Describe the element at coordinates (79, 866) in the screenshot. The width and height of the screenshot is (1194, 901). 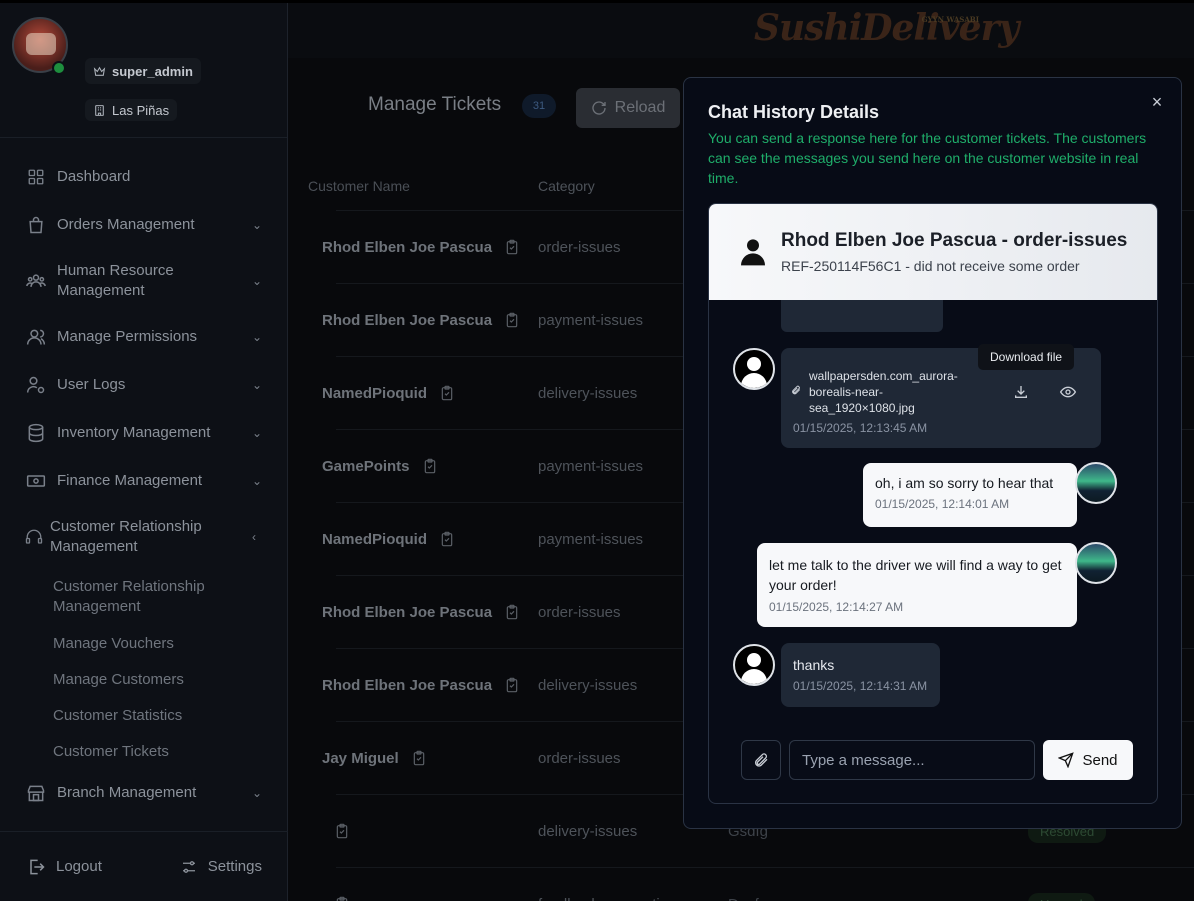
I see `logout-label: Logout` at that location.